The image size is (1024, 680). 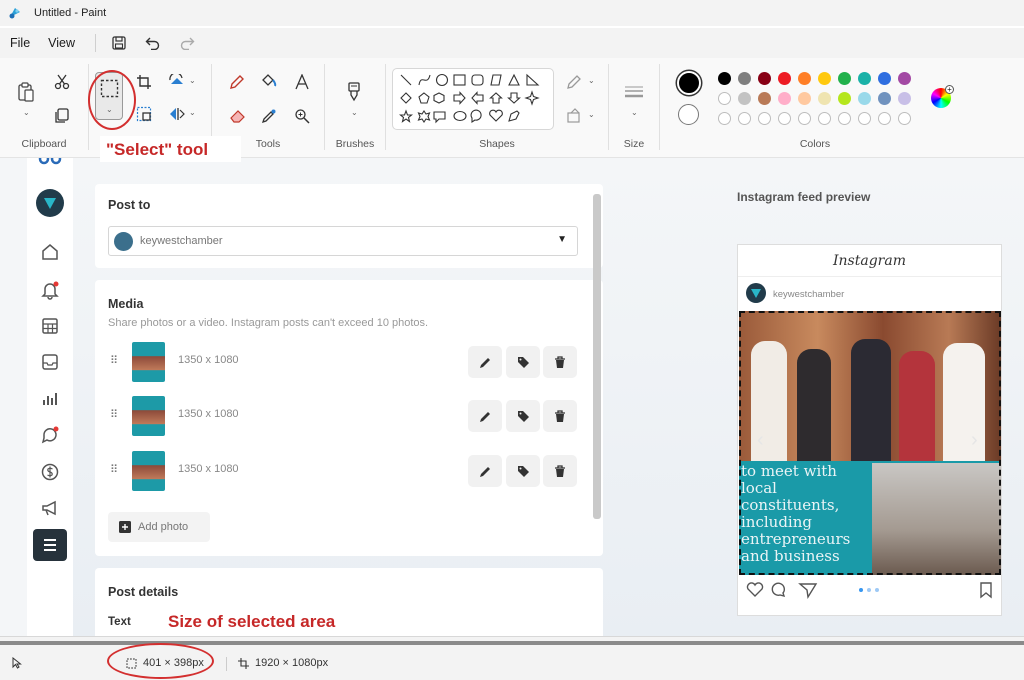 I want to click on size-group: ⌄ Size, so click(x=634, y=108).